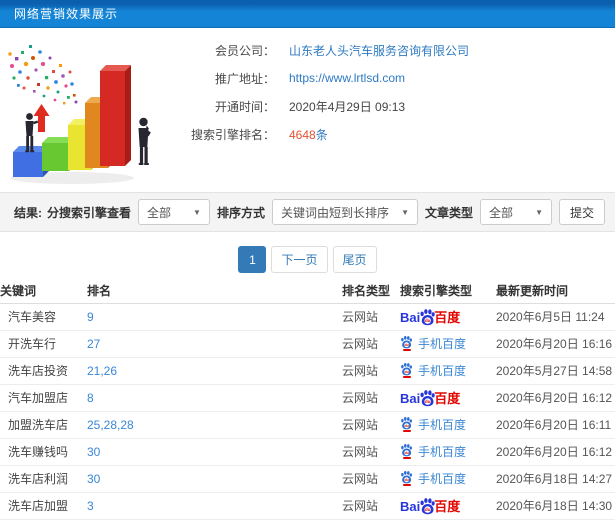 Image resolution: width=615 pixels, height=520 pixels. What do you see at coordinates (430, 398) in the screenshot?
I see `baidu-logo: Bai du 百度` at bounding box center [430, 398].